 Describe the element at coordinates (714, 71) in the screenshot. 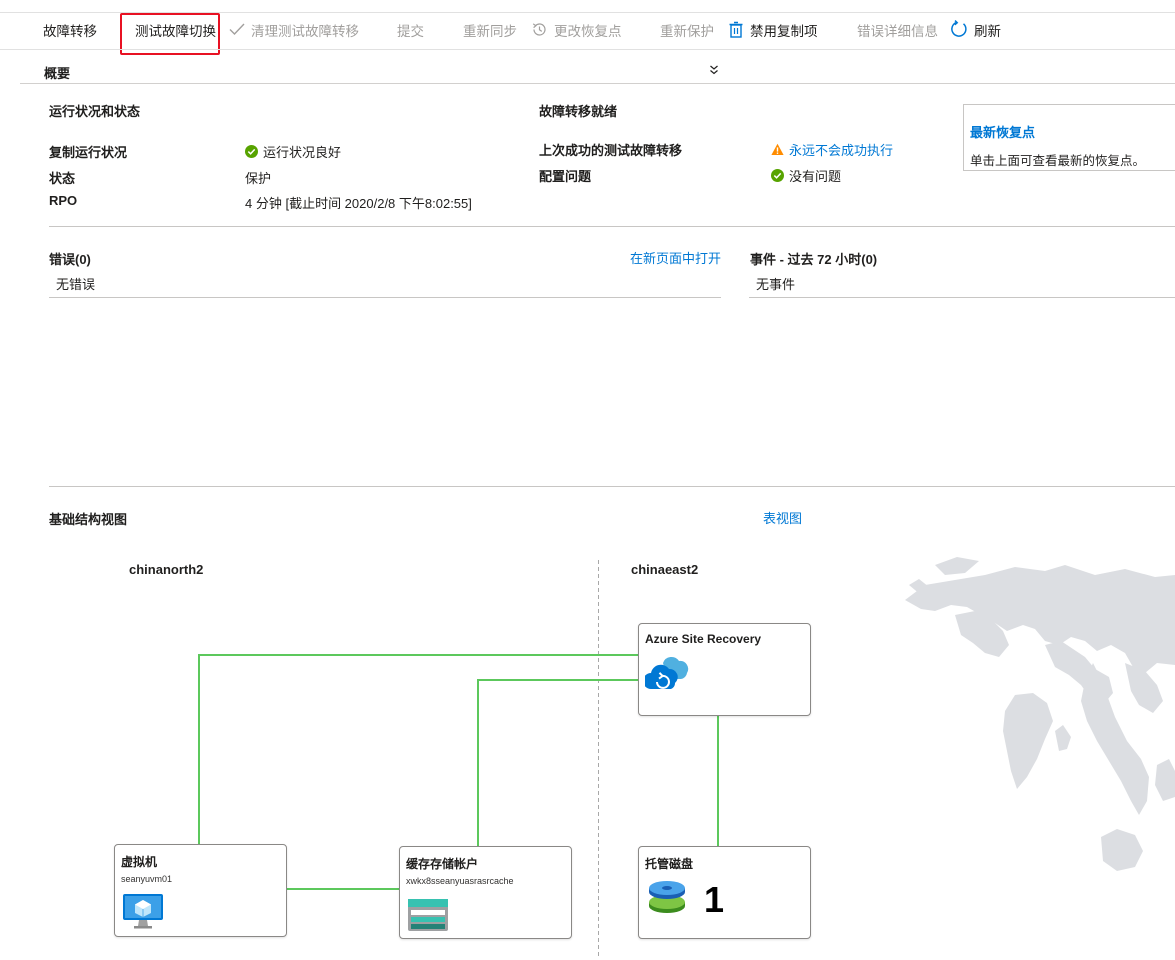

I see `collapse-chevron-icon` at that location.